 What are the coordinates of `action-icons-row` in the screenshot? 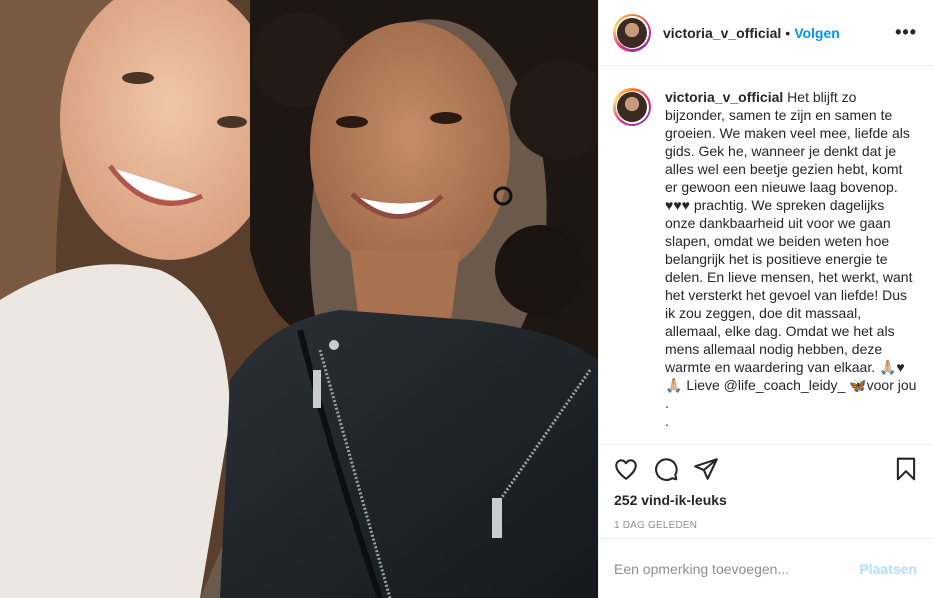 It's located at (766, 469).